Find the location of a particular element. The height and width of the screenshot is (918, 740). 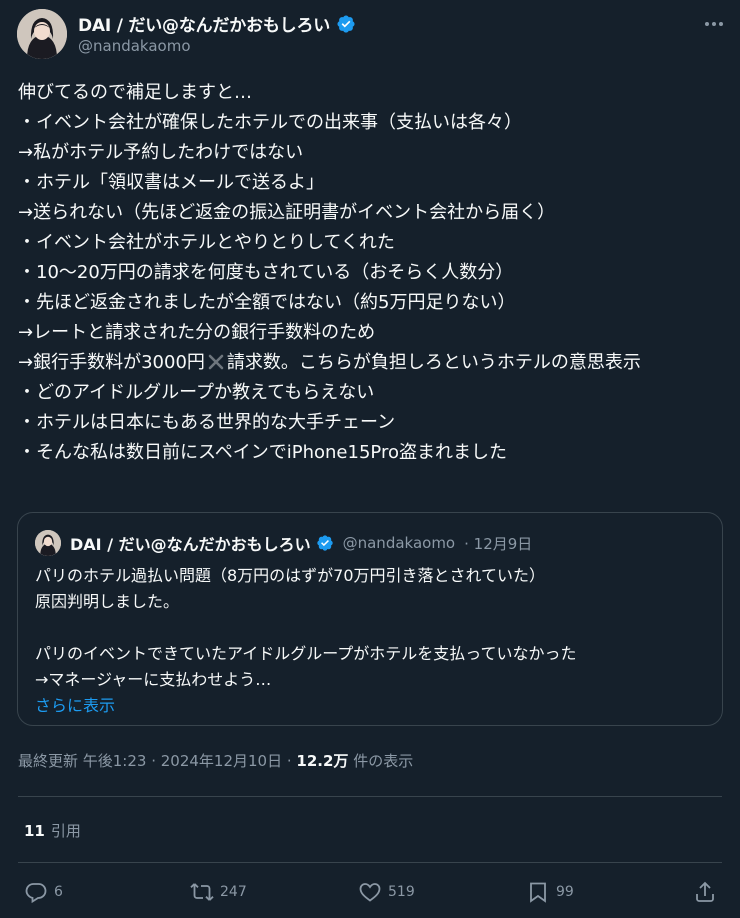

like-button: 519 is located at coordinates (386, 892).